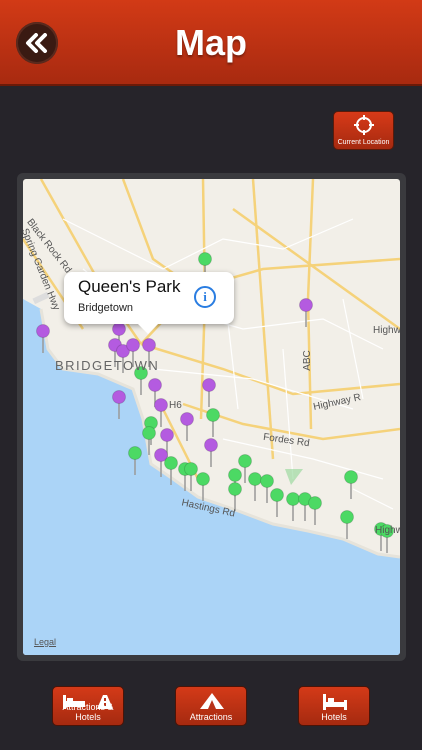  What do you see at coordinates (335, 702) in the screenshot?
I see `bed-icon` at bounding box center [335, 702].